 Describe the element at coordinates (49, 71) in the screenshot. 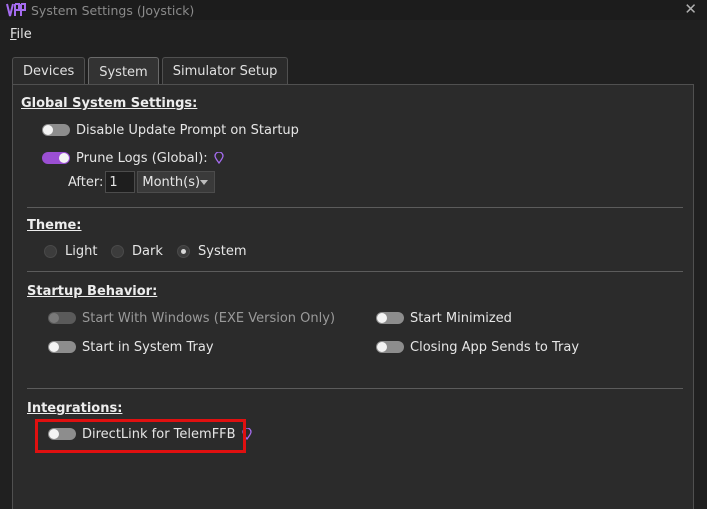

I see `tab-devices: Devices` at that location.